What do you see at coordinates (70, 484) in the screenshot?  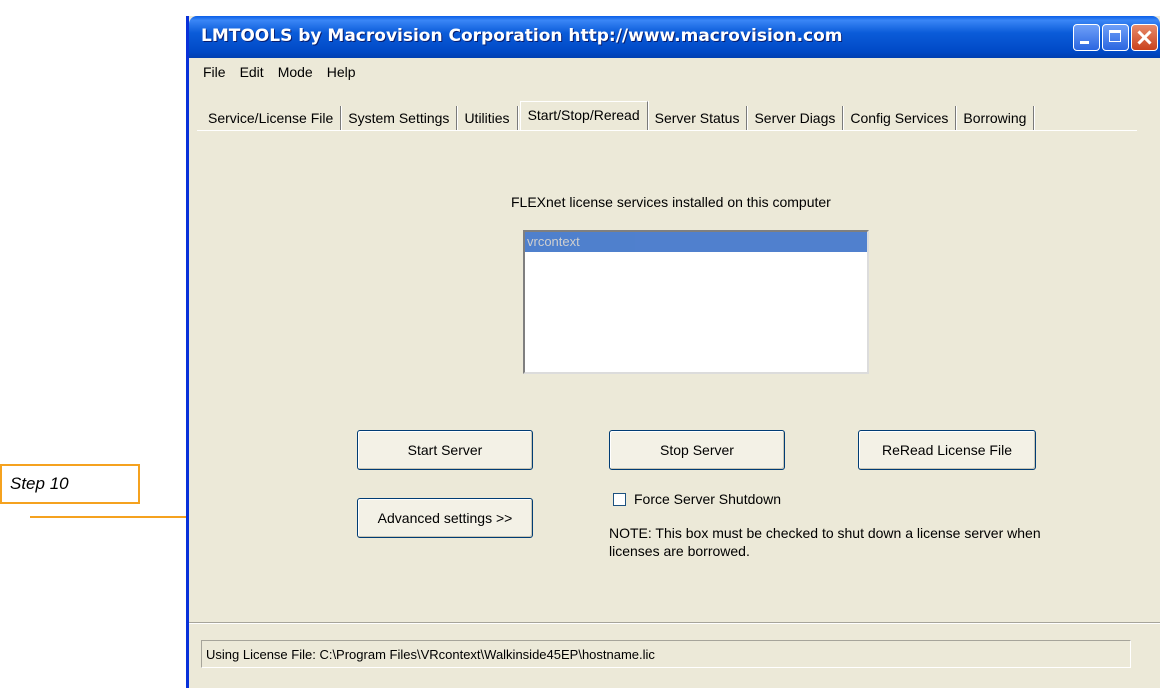 I see `step-callout: Step 10` at bounding box center [70, 484].